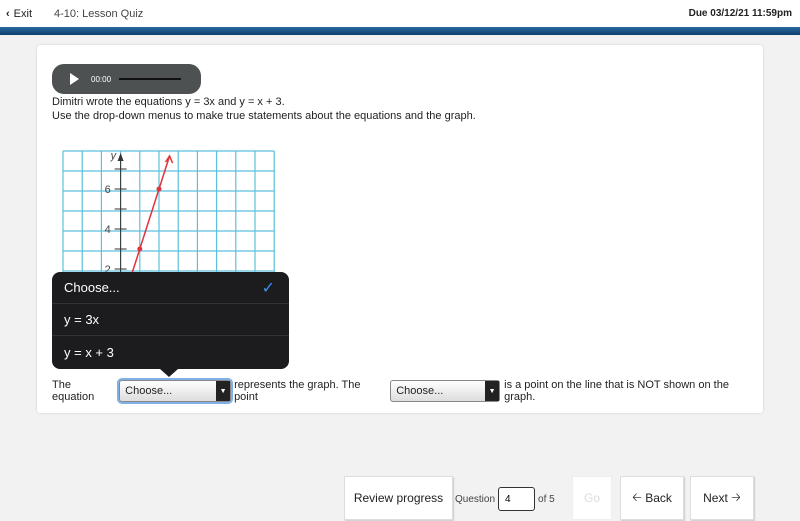 This screenshot has width=800, height=521. What do you see at coordinates (150, 217) in the screenshot?
I see `graph-line` at bounding box center [150, 217].